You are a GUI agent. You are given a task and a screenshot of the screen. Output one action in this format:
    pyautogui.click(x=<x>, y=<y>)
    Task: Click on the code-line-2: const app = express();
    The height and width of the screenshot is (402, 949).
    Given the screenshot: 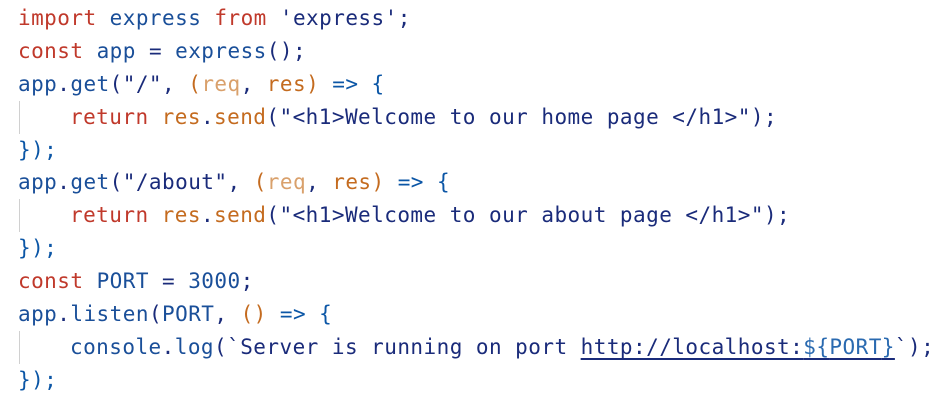 What is the action you would take?
    pyautogui.click(x=483, y=51)
    